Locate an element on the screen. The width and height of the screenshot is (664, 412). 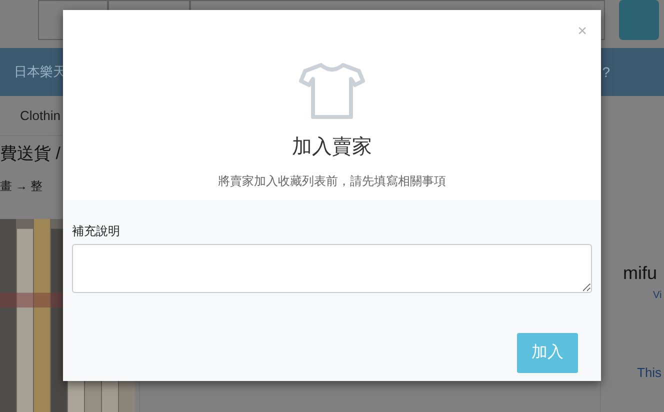
view-link: Vi is located at coordinates (658, 295).